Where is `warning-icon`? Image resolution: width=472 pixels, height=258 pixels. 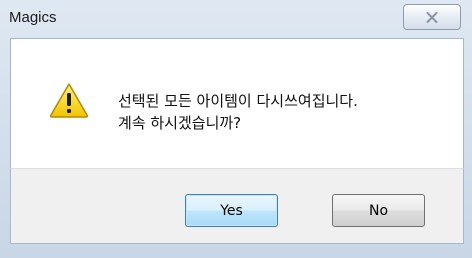
warning-icon is located at coordinates (69, 100).